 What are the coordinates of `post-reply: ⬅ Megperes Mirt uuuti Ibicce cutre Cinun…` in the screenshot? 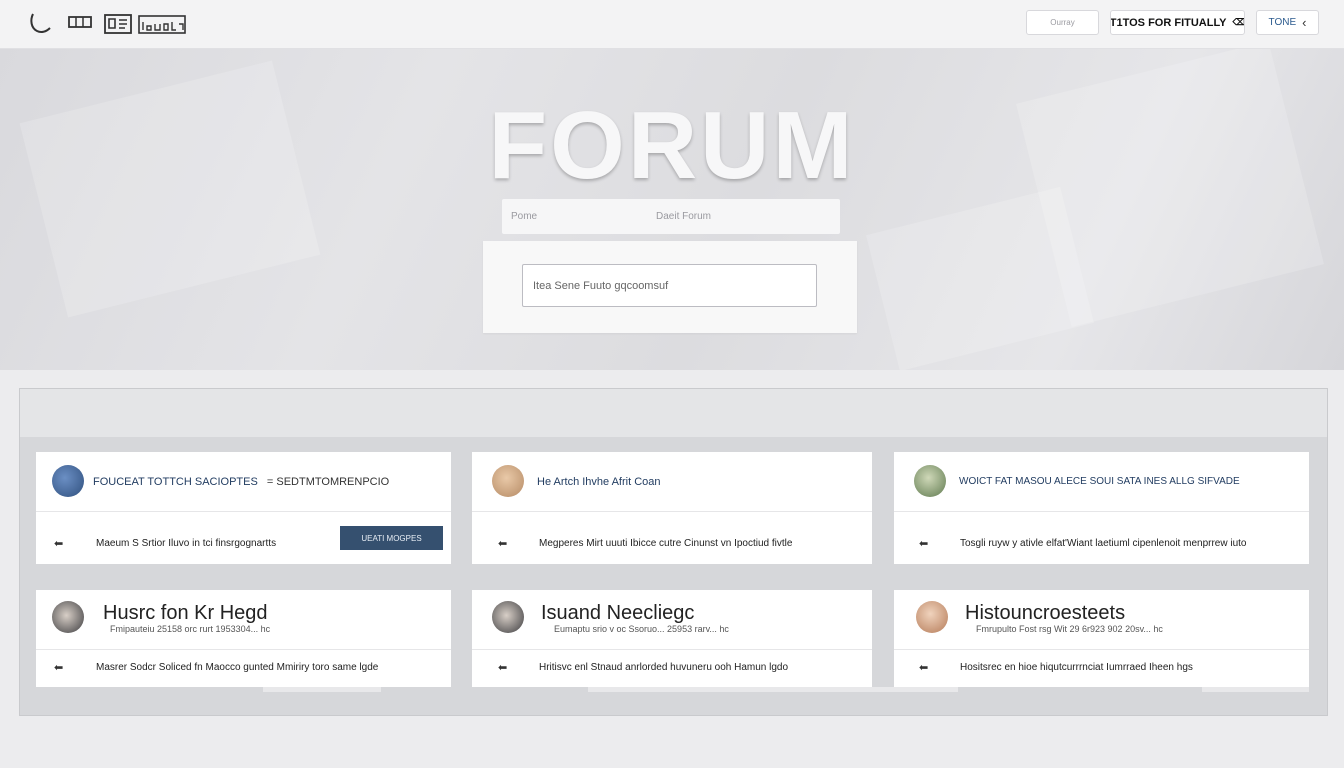 It's located at (672, 545).